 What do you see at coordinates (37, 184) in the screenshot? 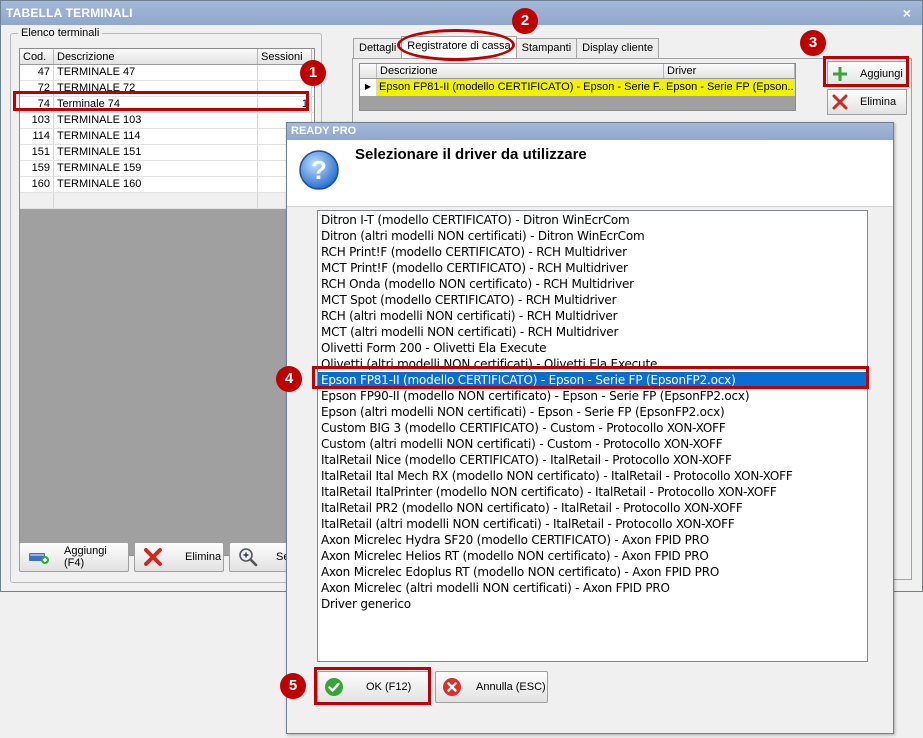
I see `cell-cod: 160` at bounding box center [37, 184].